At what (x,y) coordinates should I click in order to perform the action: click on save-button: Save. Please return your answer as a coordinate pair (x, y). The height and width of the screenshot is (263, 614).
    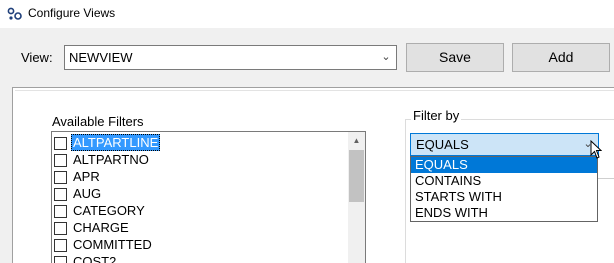
    Looking at the image, I should click on (455, 57).